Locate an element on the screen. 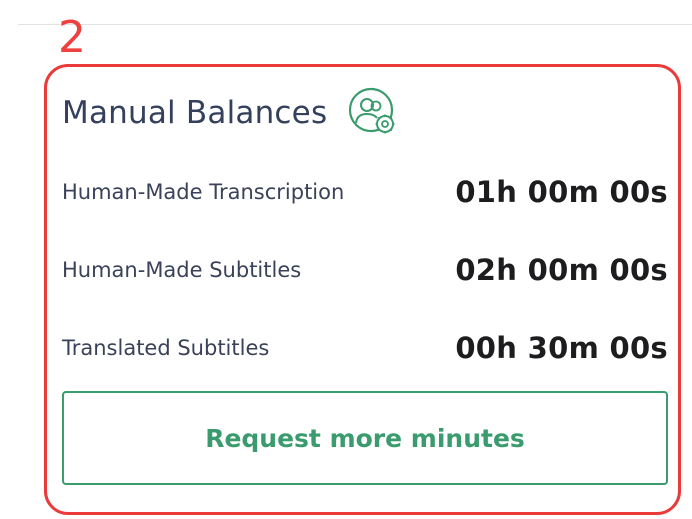 This screenshot has height=519, width=692. card-header: Manual Balances is located at coordinates (231, 113).